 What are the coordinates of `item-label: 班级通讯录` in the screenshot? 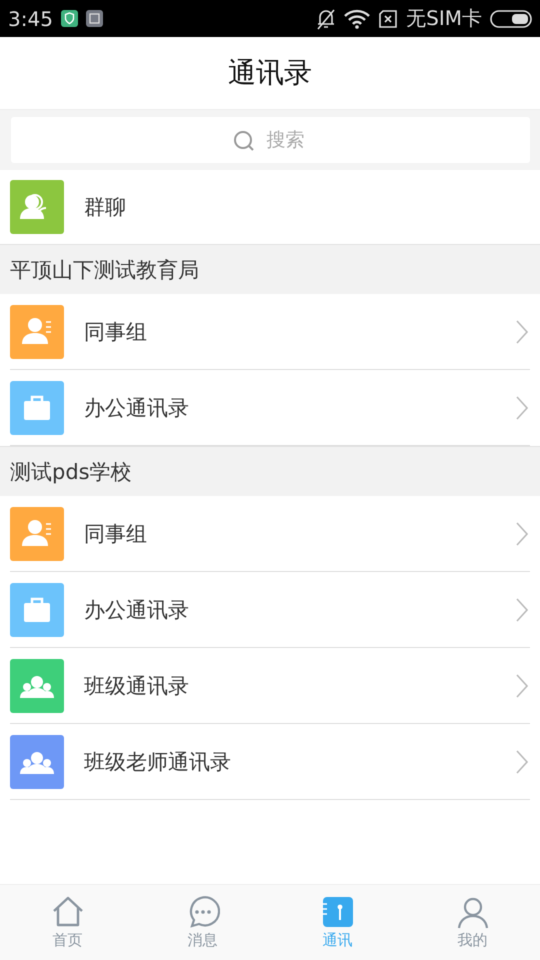 It's located at (137, 686).